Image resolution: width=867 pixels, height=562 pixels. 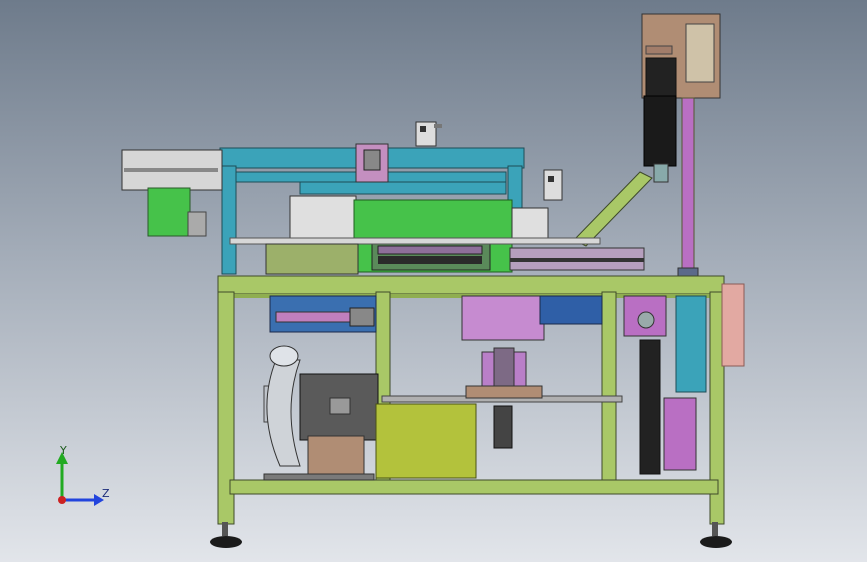 I want to click on under-table-assembly, so click(x=323, y=314).